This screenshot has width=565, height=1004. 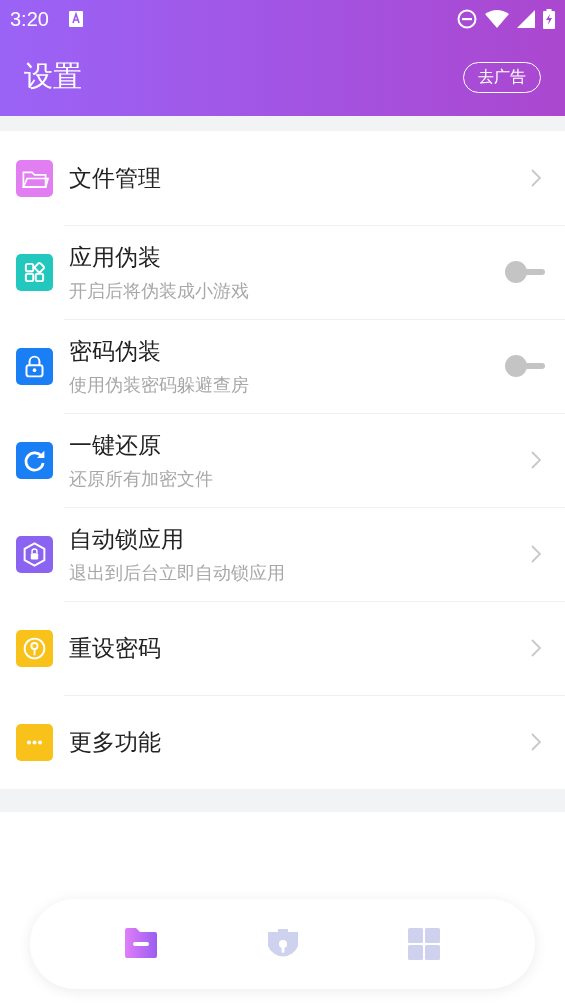 I want to click on page-title: 设置, so click(x=53, y=76).